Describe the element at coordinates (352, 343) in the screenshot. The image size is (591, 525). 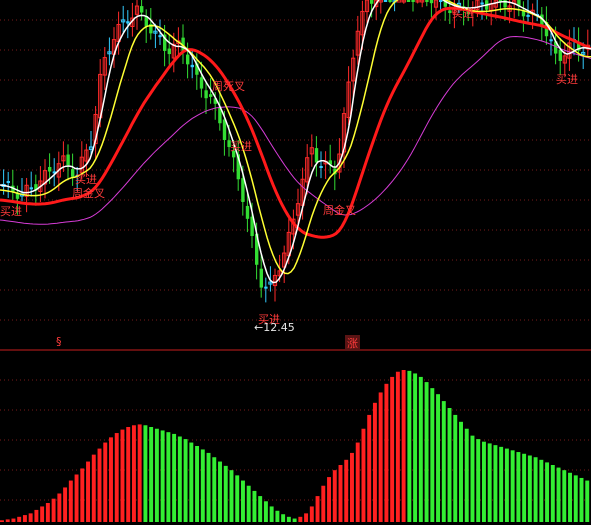
I see `rise-marker: 涨` at that location.